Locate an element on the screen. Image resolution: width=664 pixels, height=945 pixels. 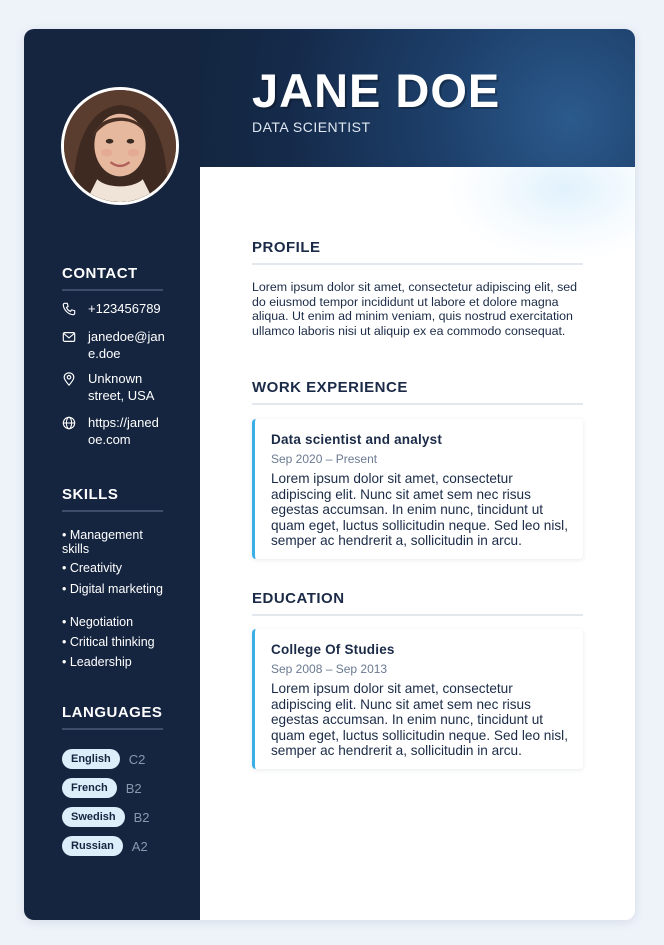
contact-website-text: https://janedoe.com is located at coordinates (123, 431).